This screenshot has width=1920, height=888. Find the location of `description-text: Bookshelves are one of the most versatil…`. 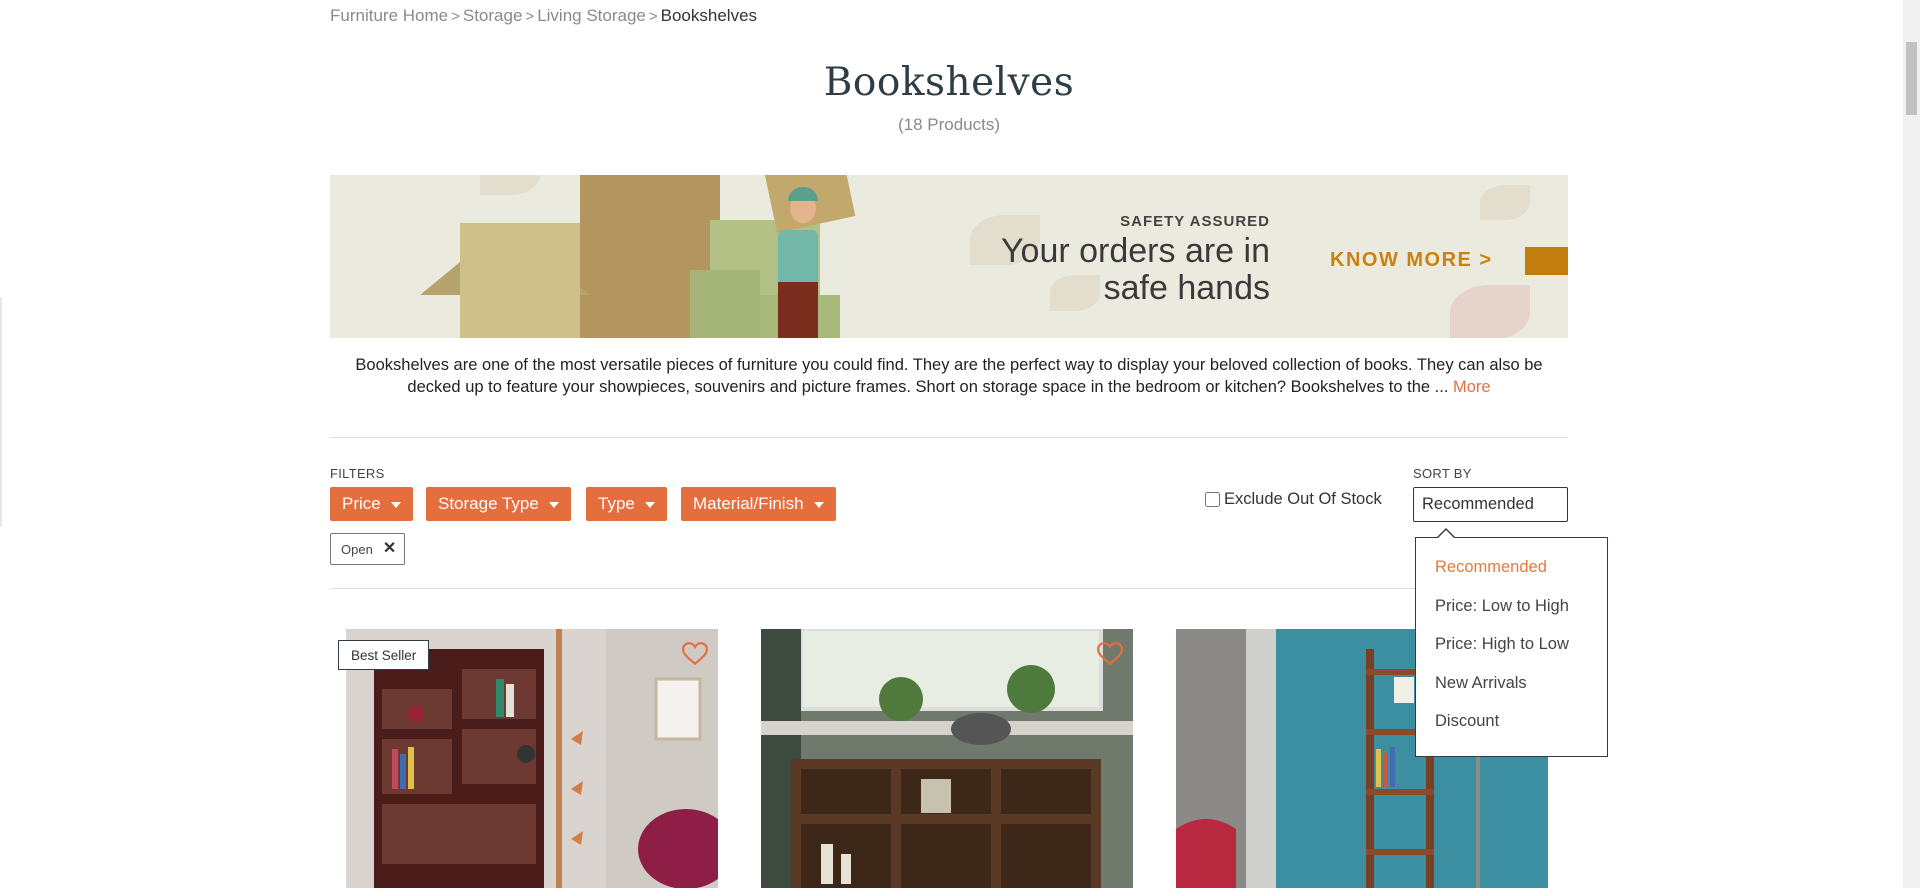

description-text: Bookshelves are one of the most versatil… is located at coordinates (949, 376).